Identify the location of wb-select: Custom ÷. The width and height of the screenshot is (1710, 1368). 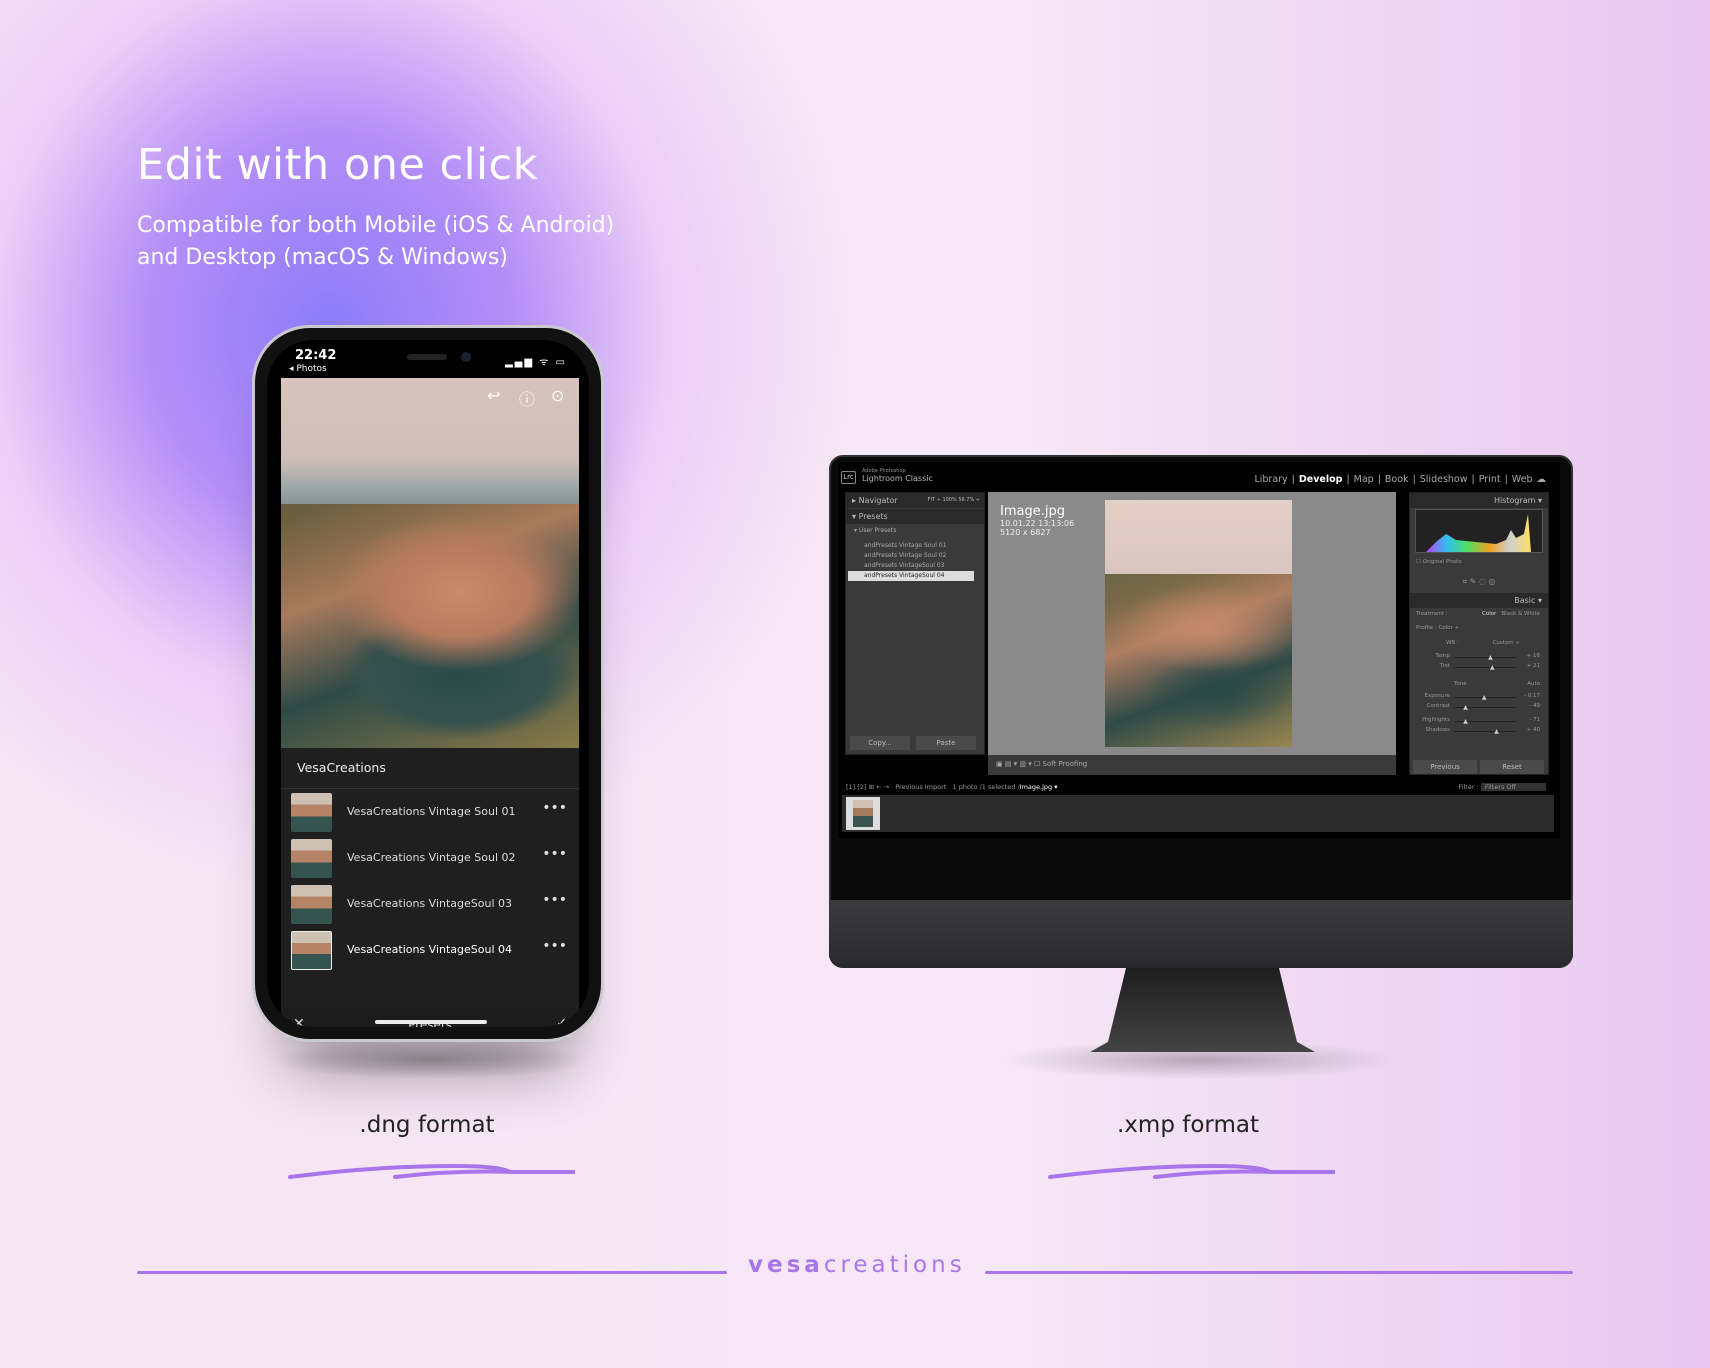
(1506, 643).